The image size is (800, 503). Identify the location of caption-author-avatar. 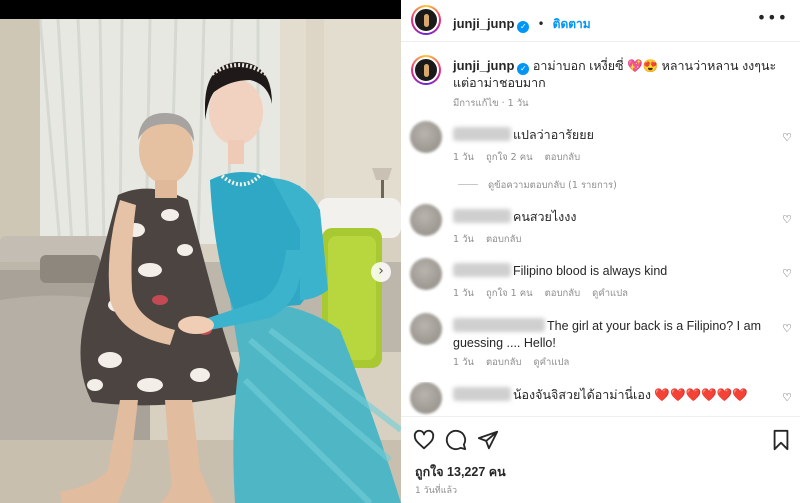
(426, 70).